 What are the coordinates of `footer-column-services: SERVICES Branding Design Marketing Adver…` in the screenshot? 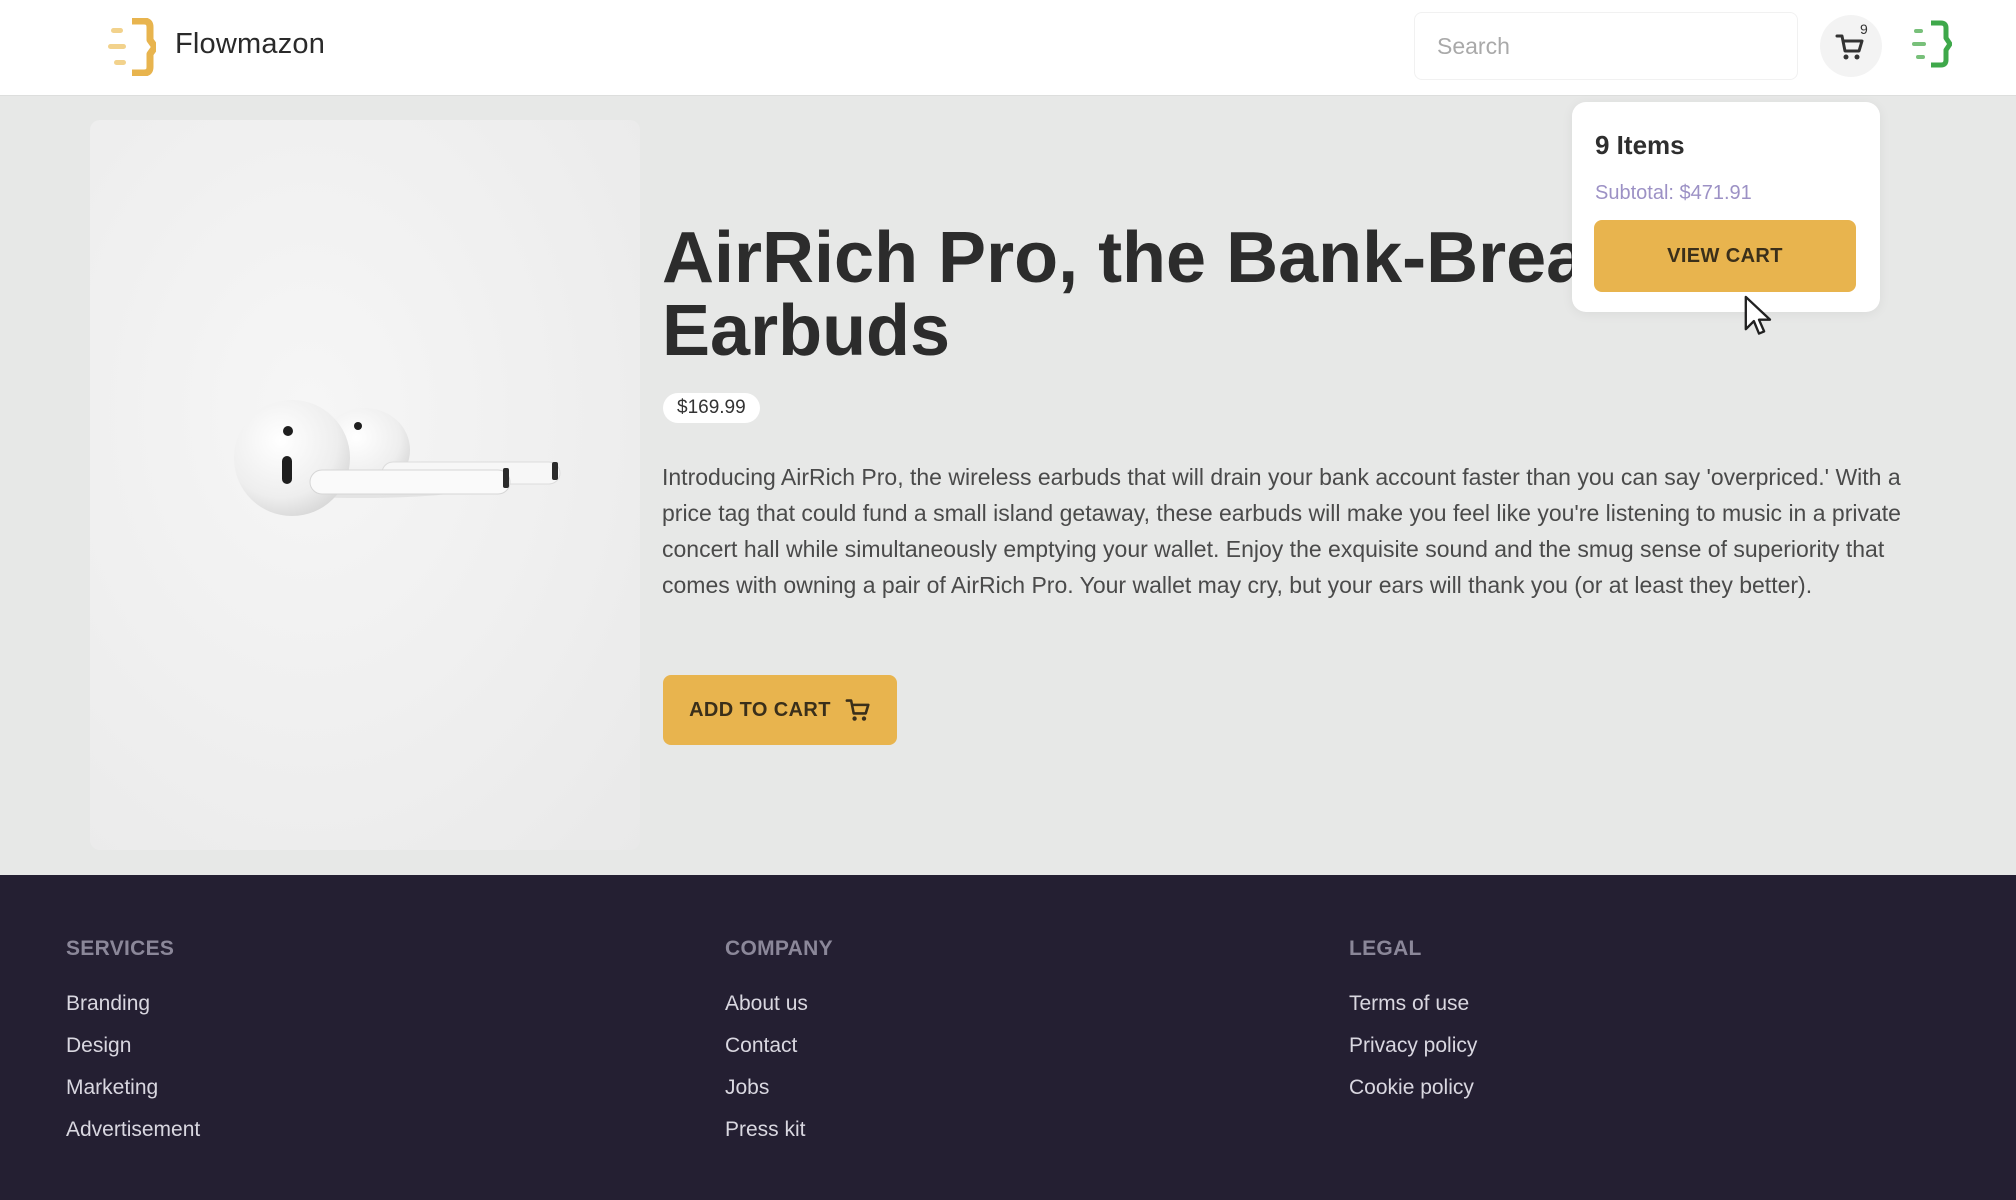 It's located at (133, 1044).